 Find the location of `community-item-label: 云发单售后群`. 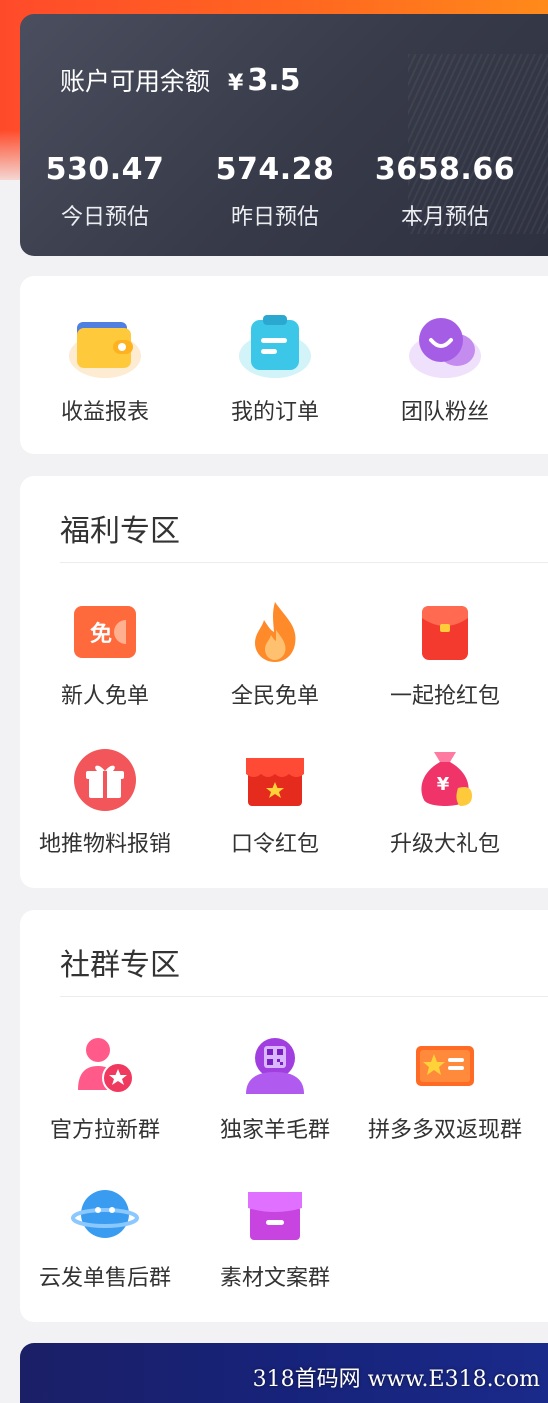

community-item-label: 云发单售后群 is located at coordinates (104, 1278).